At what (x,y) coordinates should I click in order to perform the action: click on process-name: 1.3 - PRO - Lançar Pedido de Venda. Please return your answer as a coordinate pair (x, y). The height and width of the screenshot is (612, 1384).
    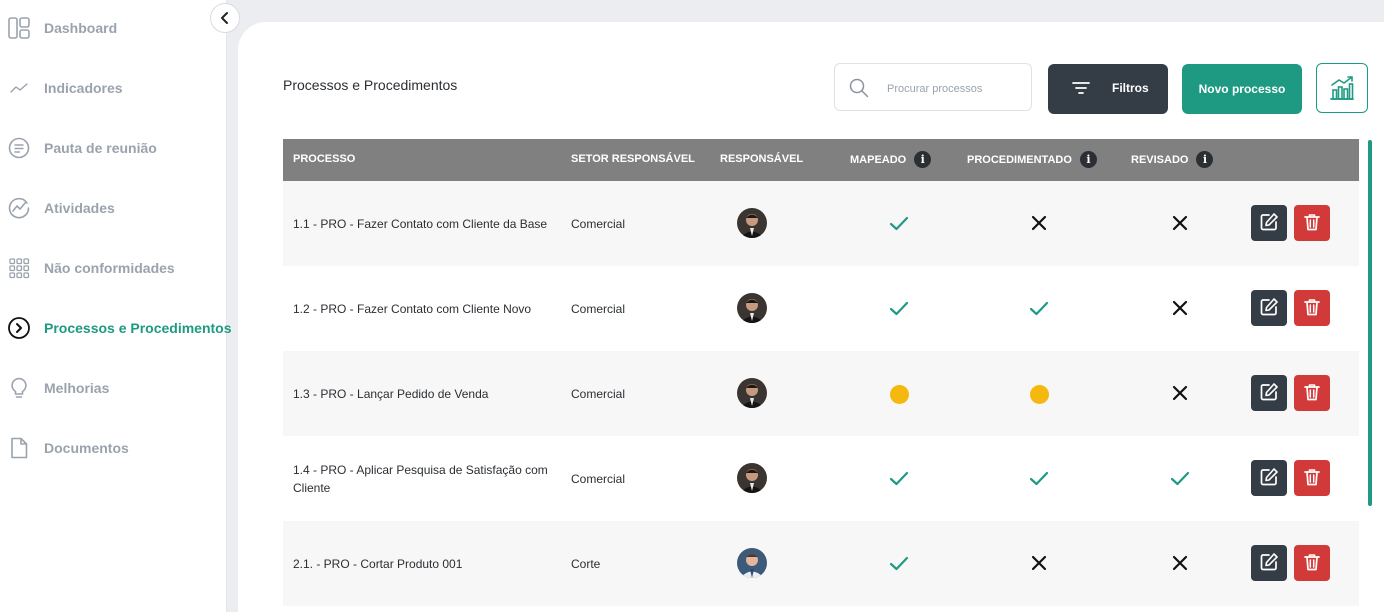
    Looking at the image, I should click on (423, 393).